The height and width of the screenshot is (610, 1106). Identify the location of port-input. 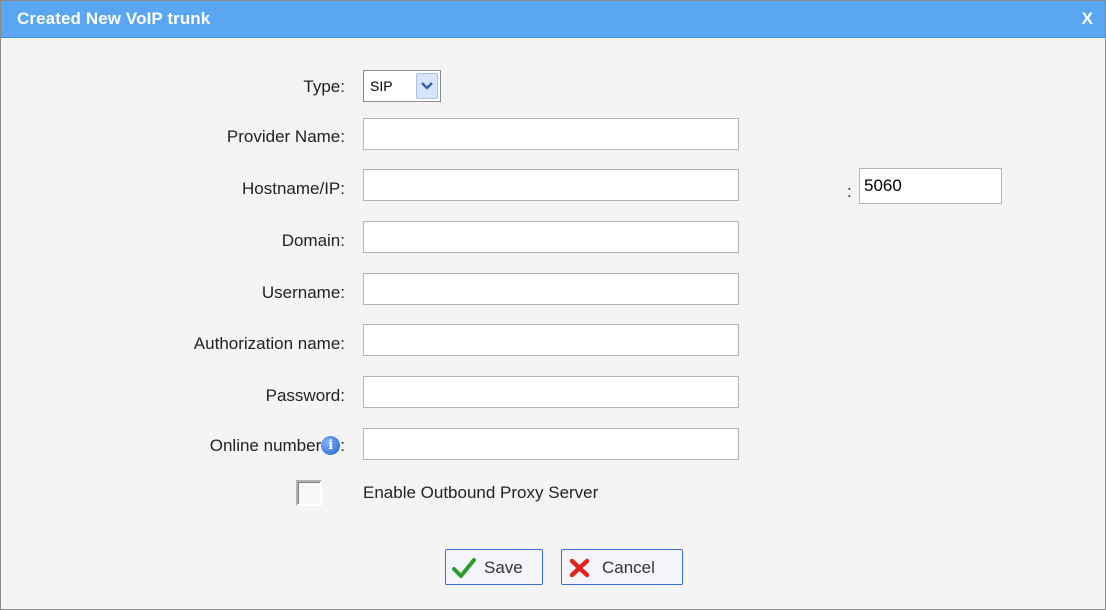
(930, 186).